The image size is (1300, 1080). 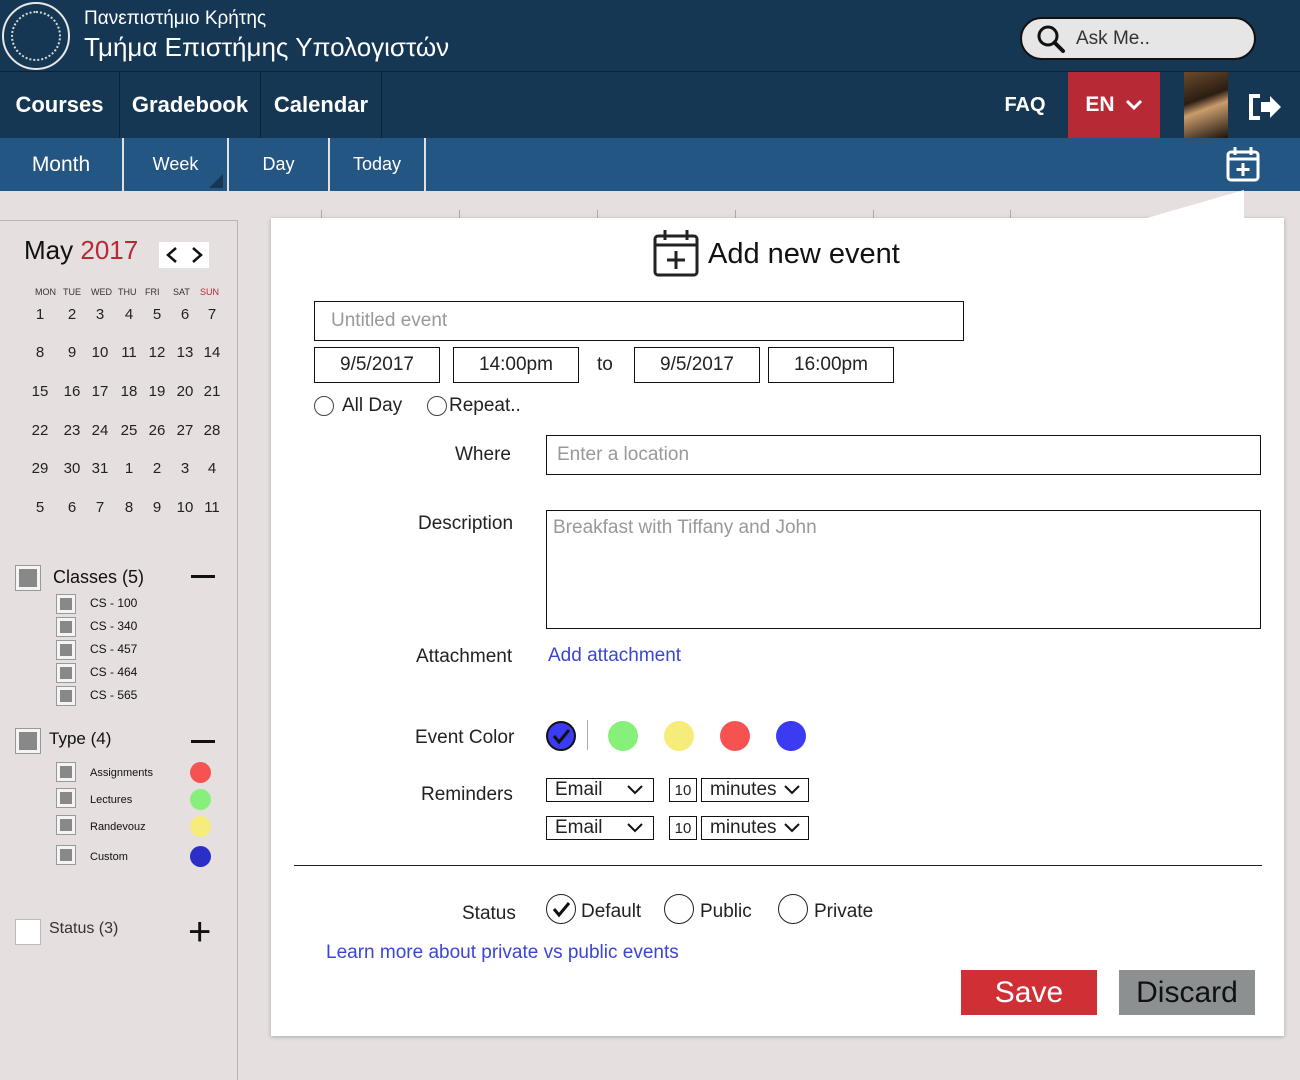 I want to click on status-public-radio, so click(x=679, y=909).